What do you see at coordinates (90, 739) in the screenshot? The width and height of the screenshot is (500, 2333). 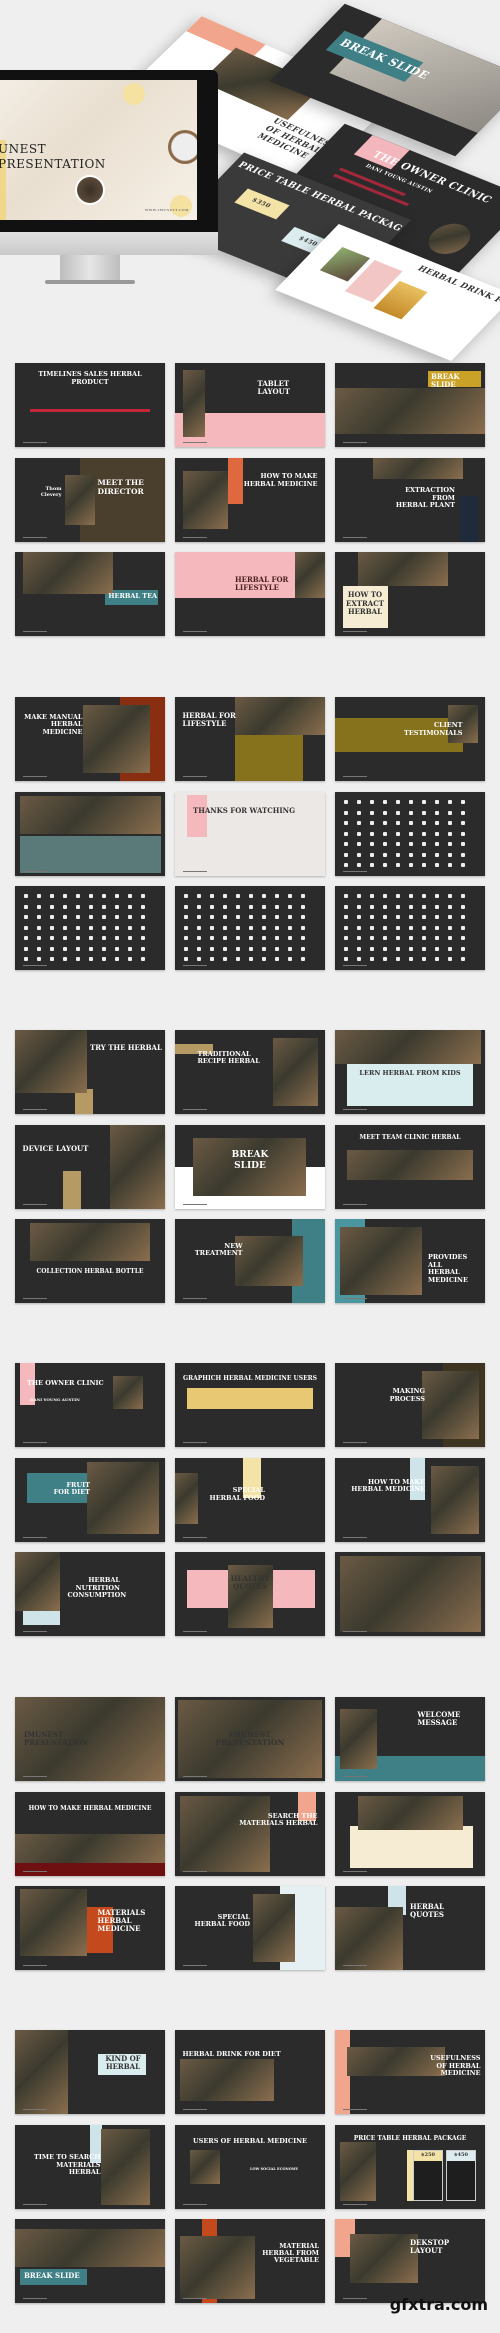 I see `slide-thumbnail: MAKE MANUAL HERBAL MEDICINE` at bounding box center [90, 739].